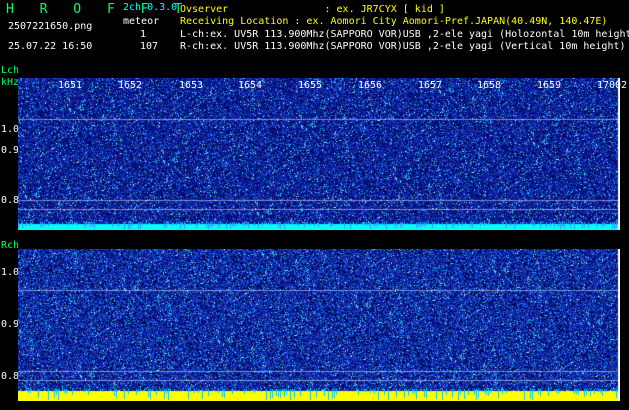 This screenshot has height=410, width=629. I want to click on filename-label: 2507221650.png, so click(50, 26).